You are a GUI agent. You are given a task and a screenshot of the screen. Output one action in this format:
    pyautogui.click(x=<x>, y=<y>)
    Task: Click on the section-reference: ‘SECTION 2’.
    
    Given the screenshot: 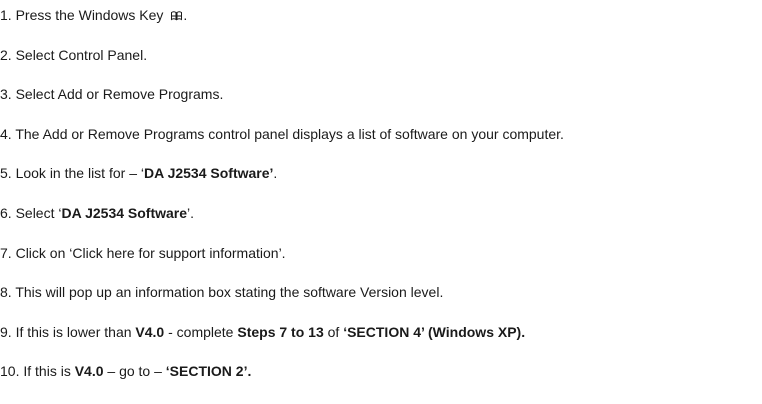 What is the action you would take?
    pyautogui.click(x=208, y=371)
    